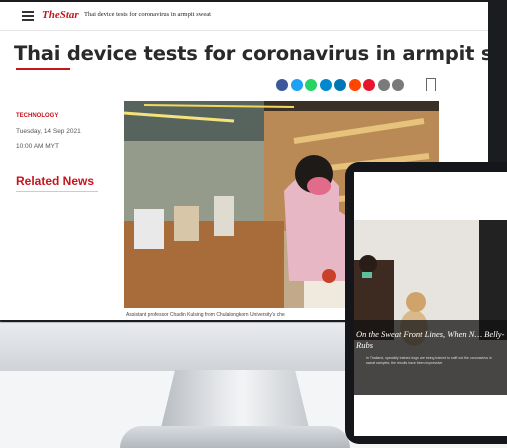  What do you see at coordinates (55, 181) in the screenshot?
I see `related-news-heading: Related News` at bounding box center [55, 181].